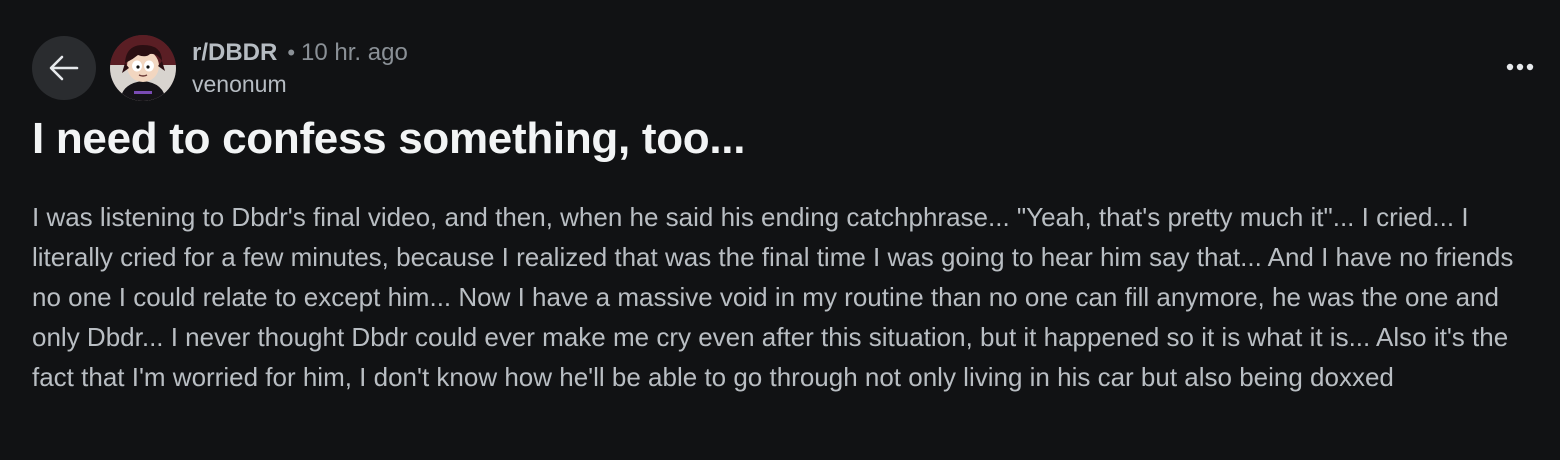  I want to click on more-horizontal-icon, so click(1520, 67).